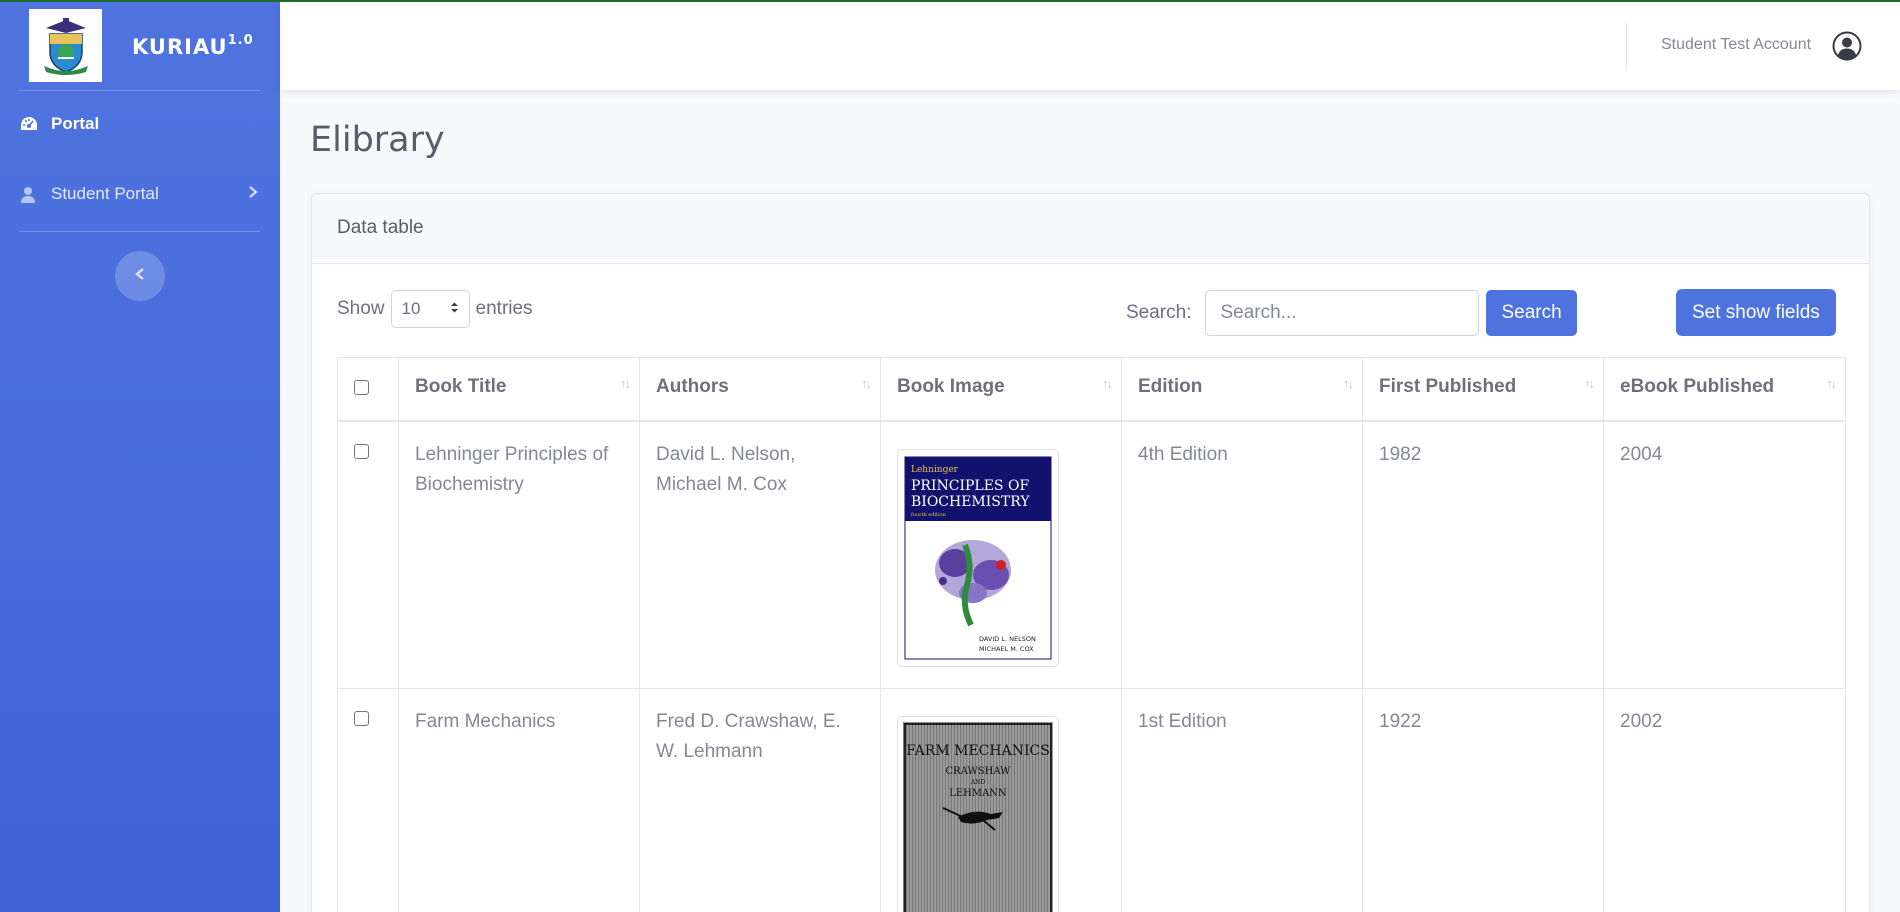 The width and height of the screenshot is (1900, 912). I want to click on select-all-header, so click(368, 389).